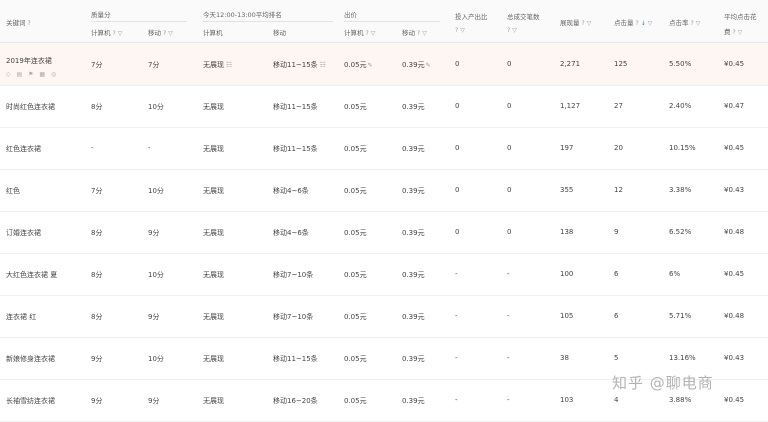 This screenshot has height=422, width=768. I want to click on col-rank-pc: 计算机, so click(213, 33).